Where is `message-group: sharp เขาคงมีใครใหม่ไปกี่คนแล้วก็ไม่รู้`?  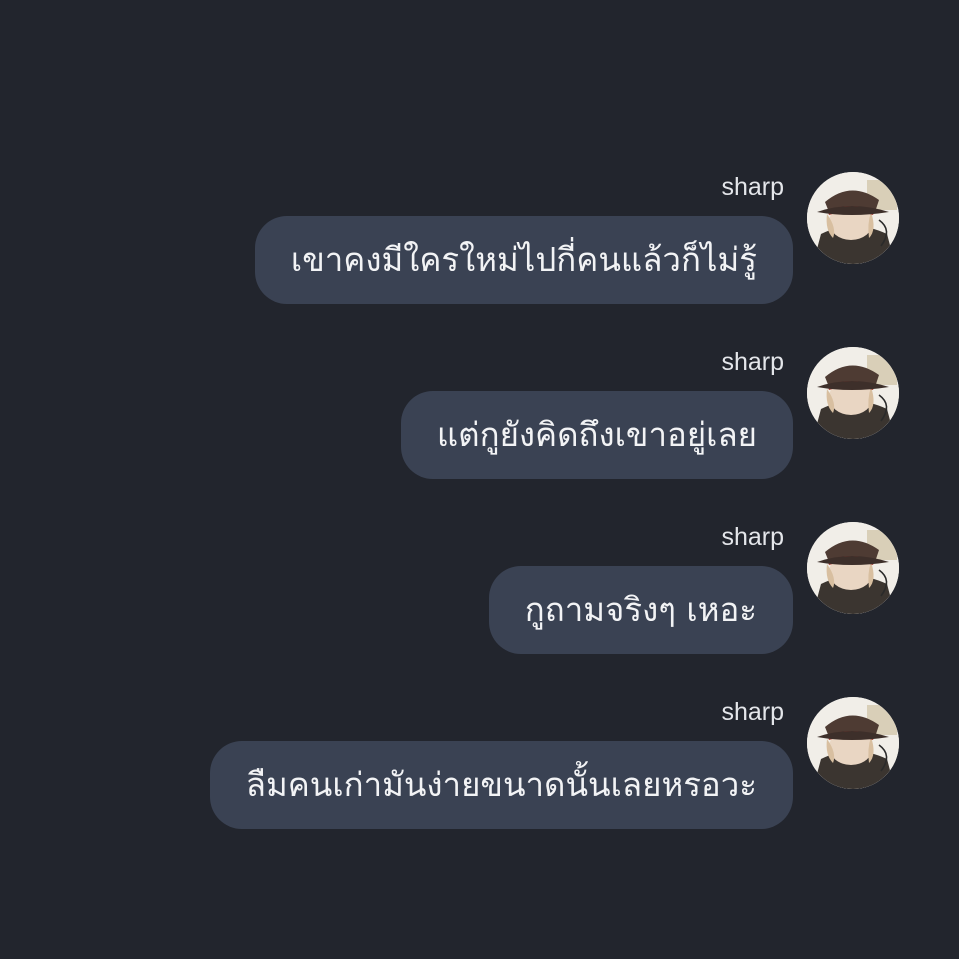 message-group: sharp เขาคงมีใครใหม่ไปกี่คนแล้วก็ไม่รู้ is located at coordinates (479, 242).